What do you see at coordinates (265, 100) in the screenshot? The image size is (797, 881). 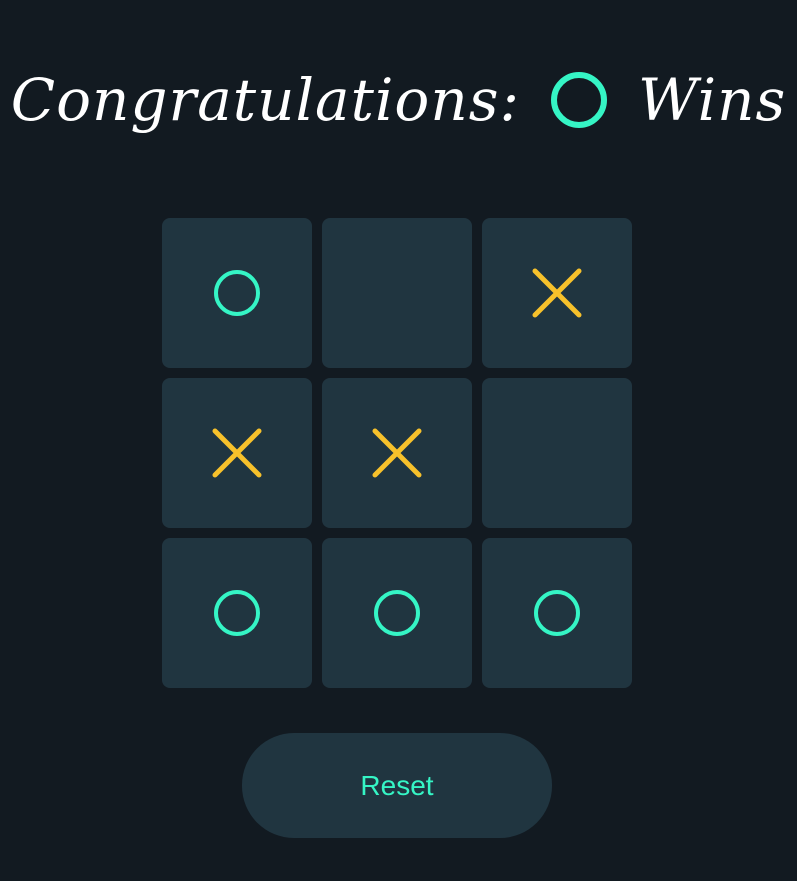 I see `win-prefix-text: Congratulations:` at bounding box center [265, 100].